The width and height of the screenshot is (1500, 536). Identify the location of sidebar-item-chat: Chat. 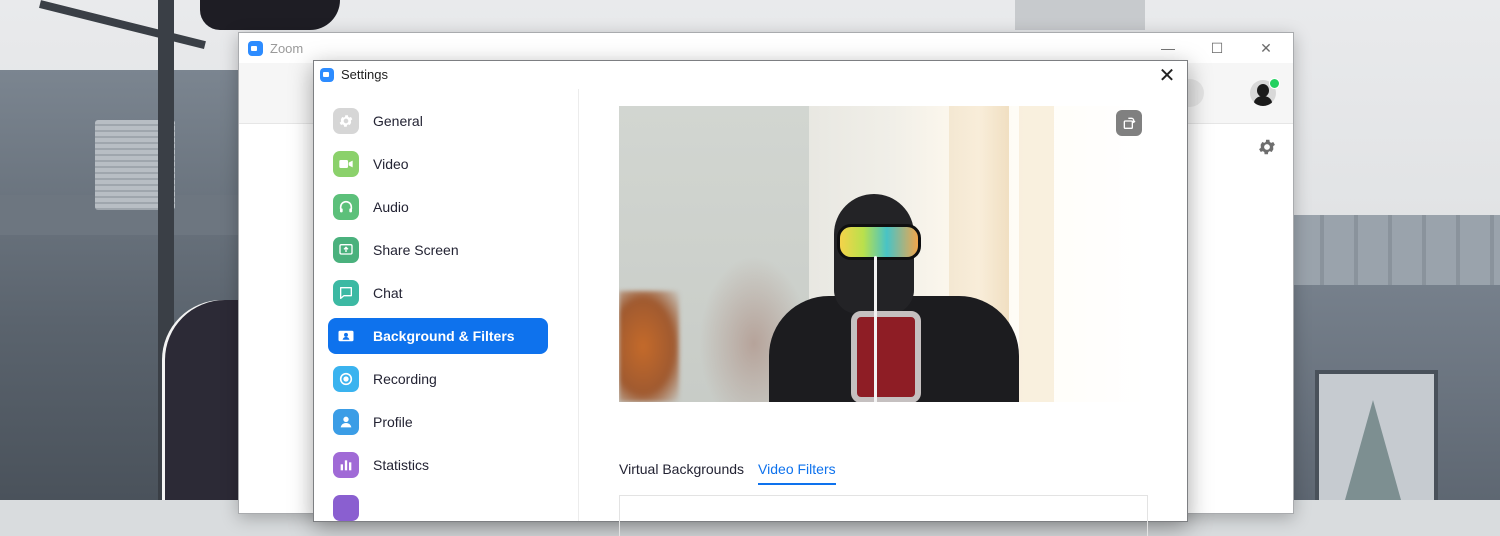
(438, 293).